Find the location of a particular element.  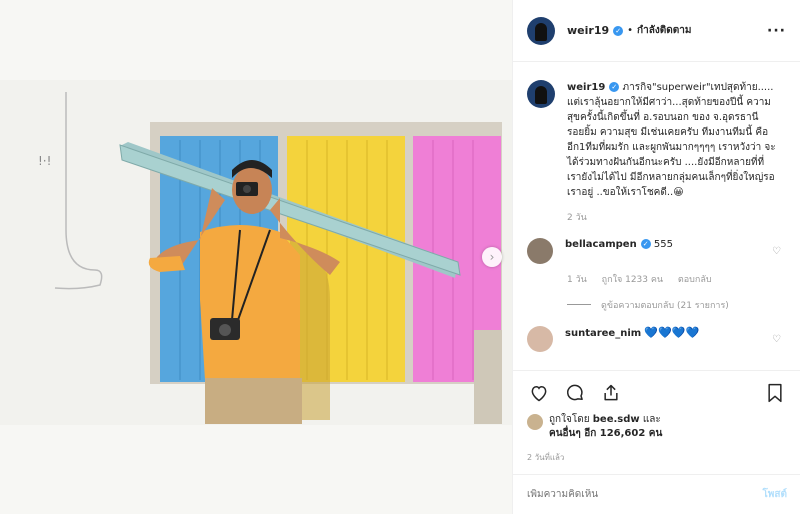

commenter-username: bellacampen is located at coordinates (601, 244).